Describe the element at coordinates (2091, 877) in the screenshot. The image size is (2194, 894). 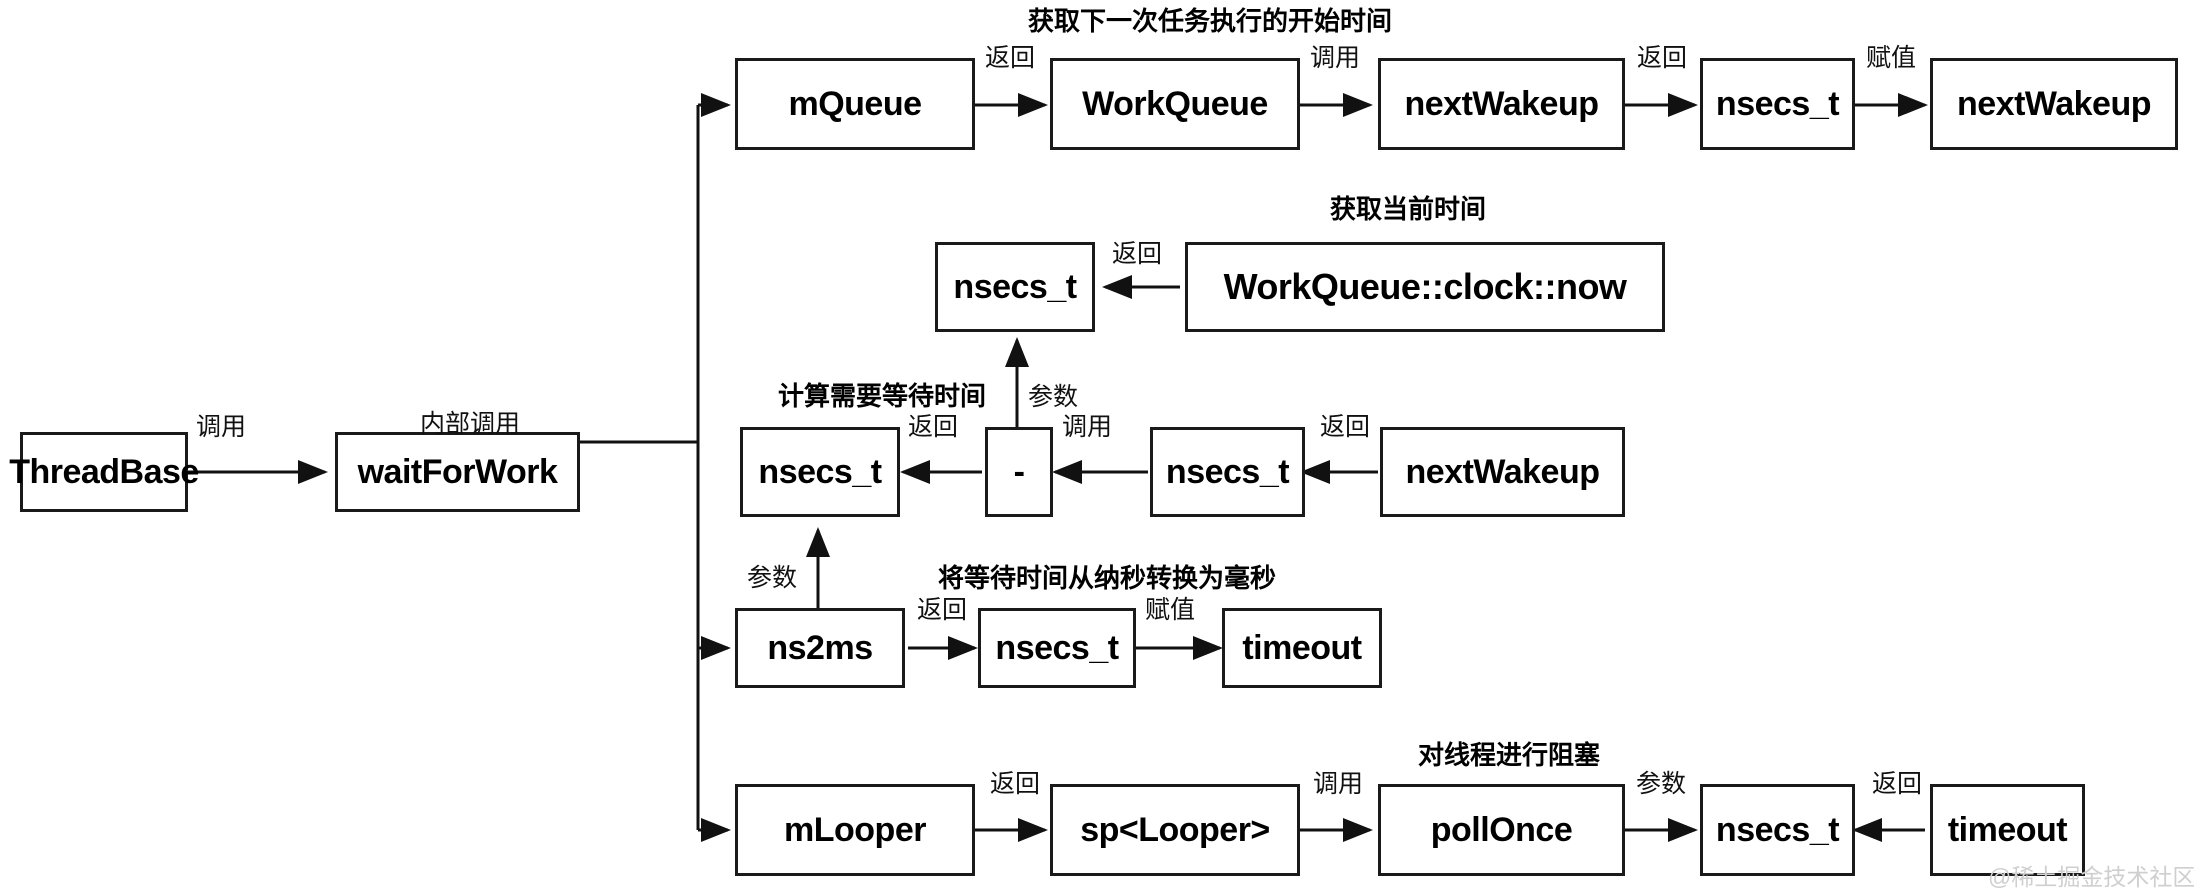
I see `watermark: @稀土掘金技术社区` at that location.